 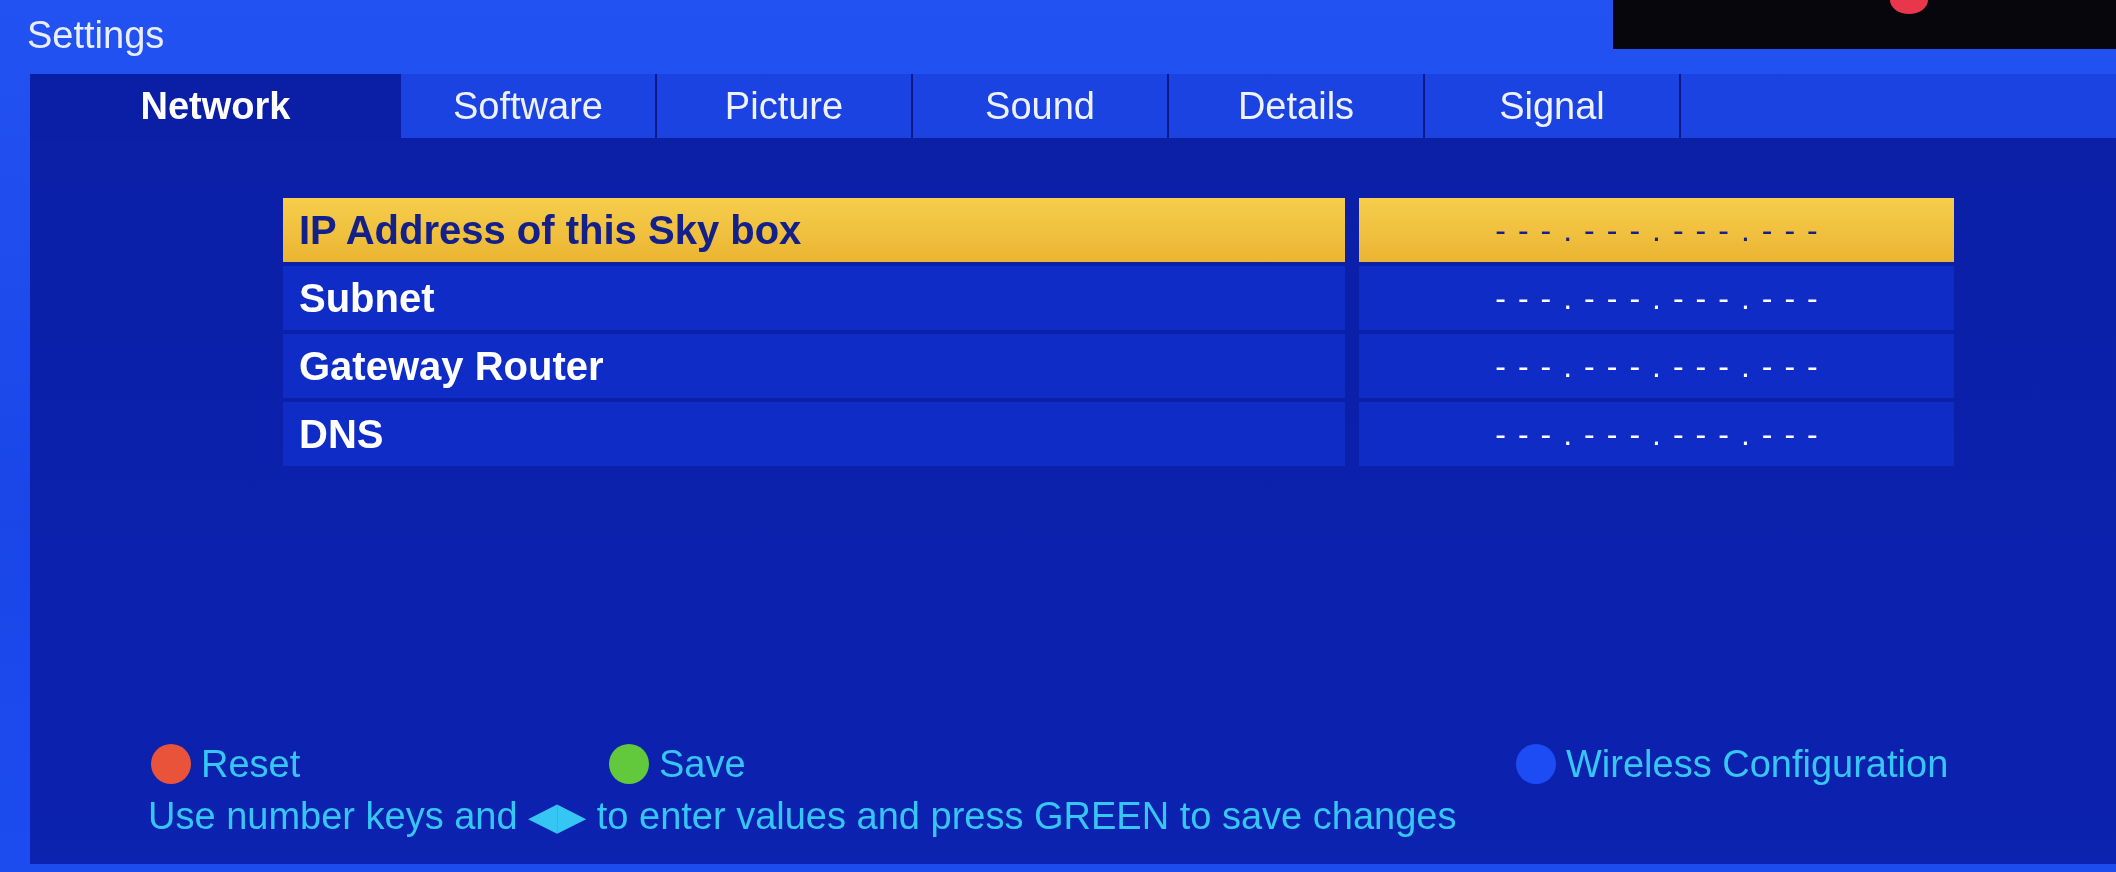 I want to click on settings-tab: Details, so click(x=1297, y=106).